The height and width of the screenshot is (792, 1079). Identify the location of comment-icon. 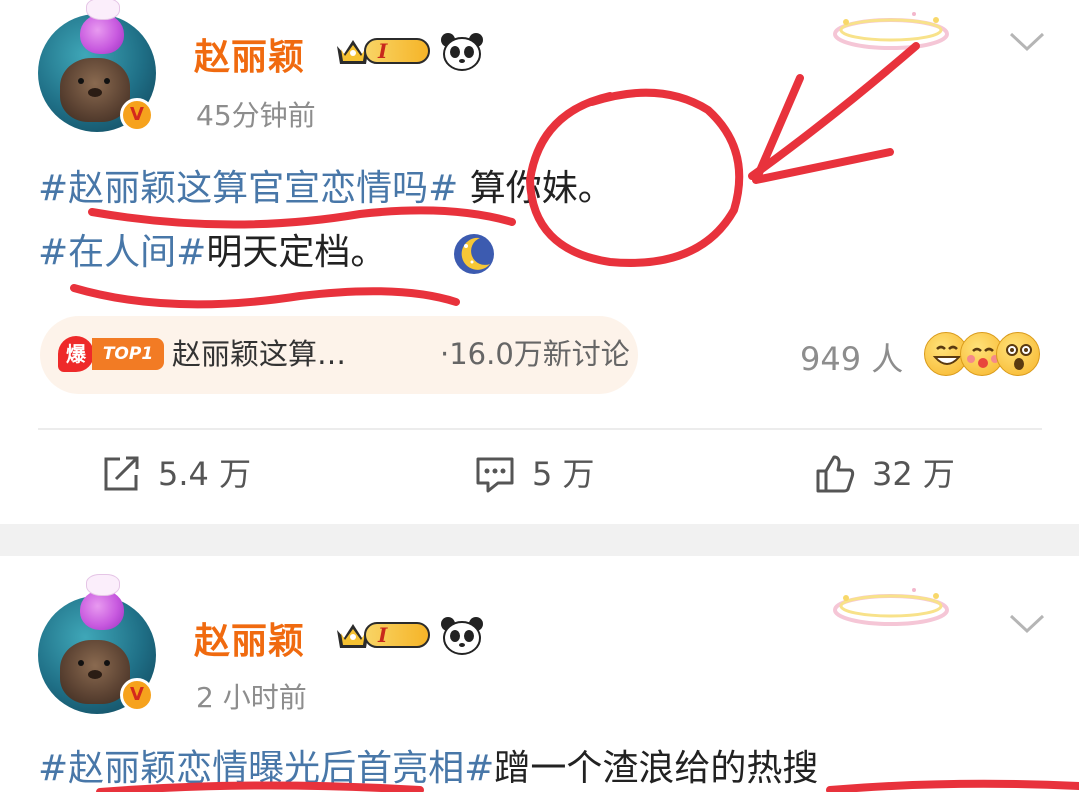
(495, 475).